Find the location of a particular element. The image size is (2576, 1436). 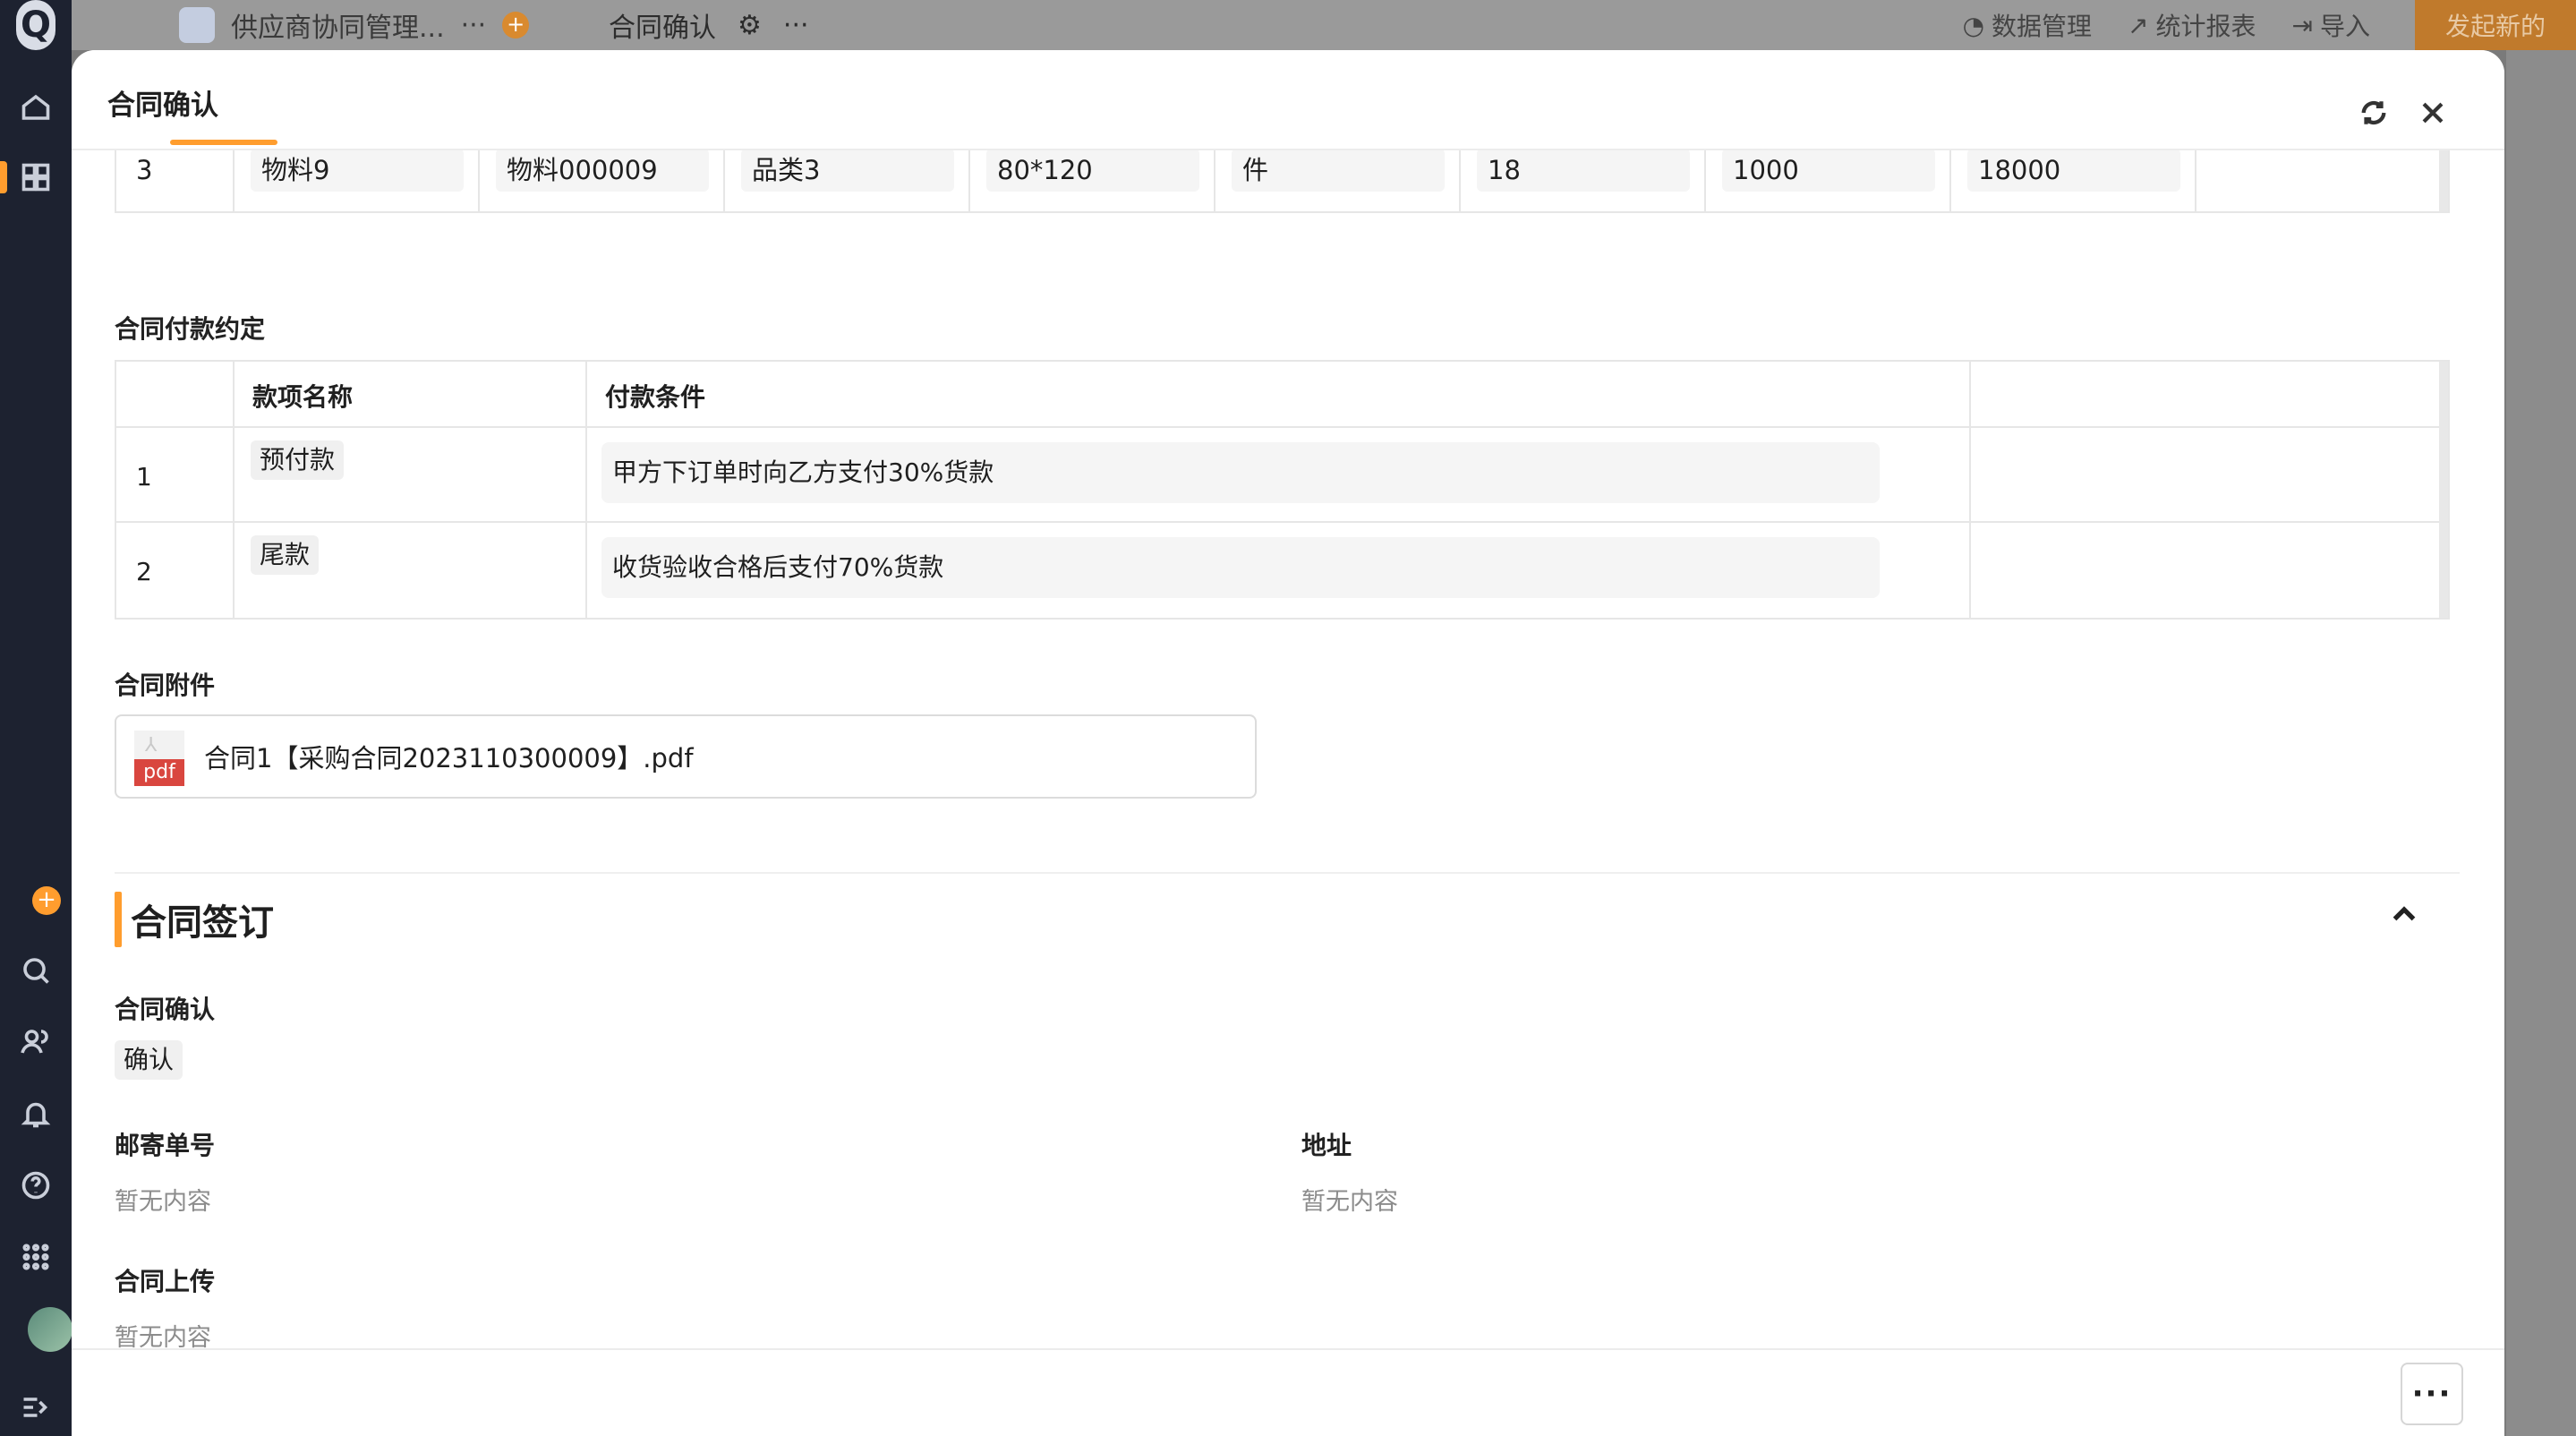

address-field-label: 地址 is located at coordinates (1326, 1145).